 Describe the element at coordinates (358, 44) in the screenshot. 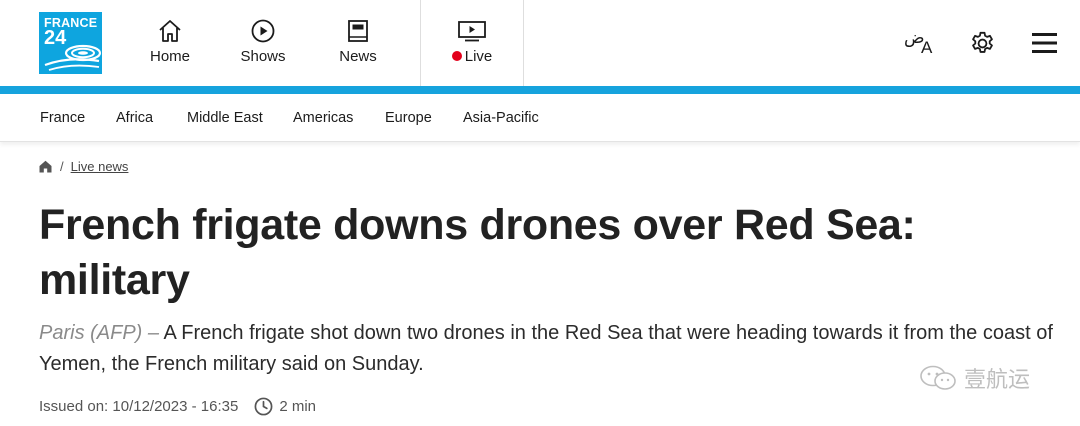

I see `nav-news: News` at that location.